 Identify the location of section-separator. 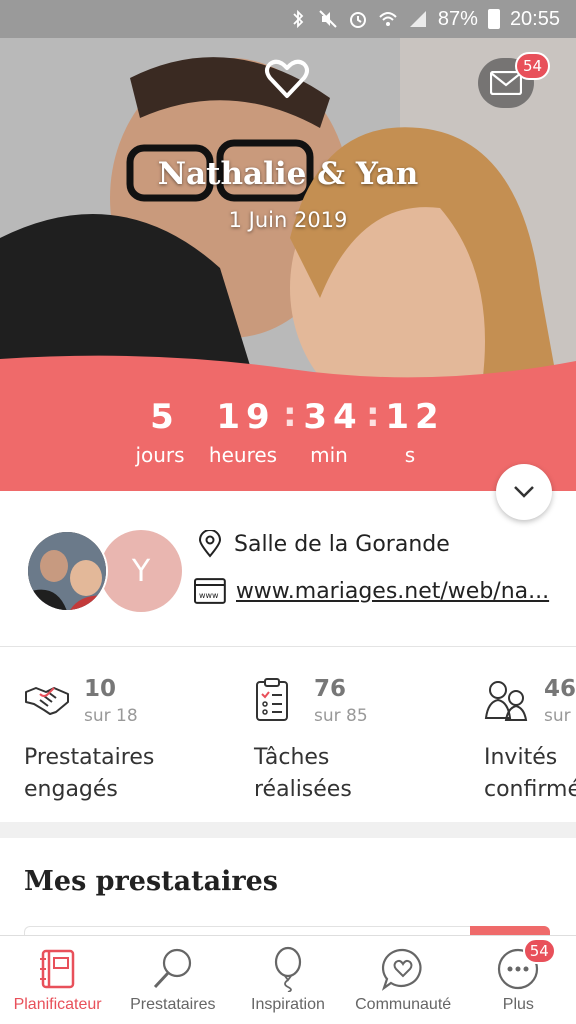
(288, 830).